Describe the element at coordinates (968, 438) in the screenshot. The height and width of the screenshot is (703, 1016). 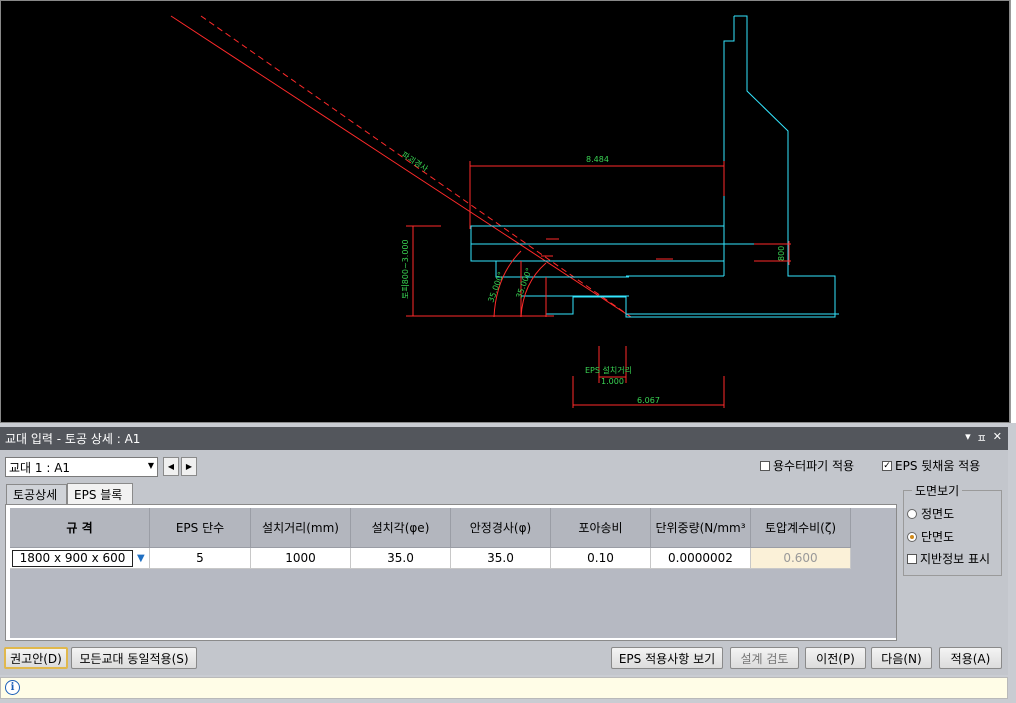
I see `dropdown-icon: ▾` at that location.